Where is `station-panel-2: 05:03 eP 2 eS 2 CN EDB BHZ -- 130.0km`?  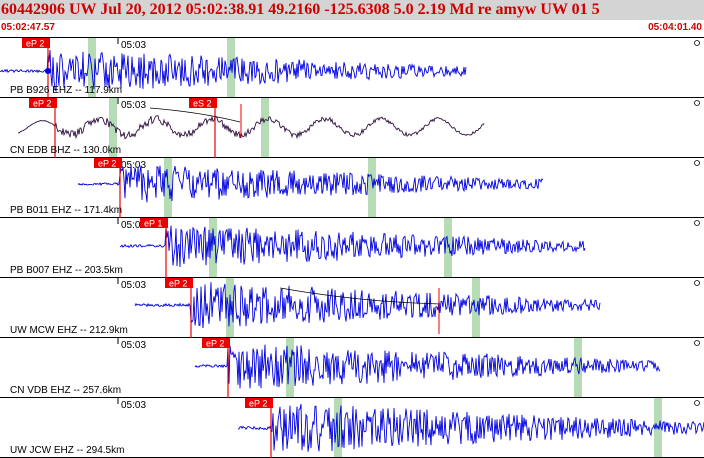
station-panel-2: 05:03 eP 2 eS 2 CN EDB BHZ -- 130.0km is located at coordinates (352, 128).